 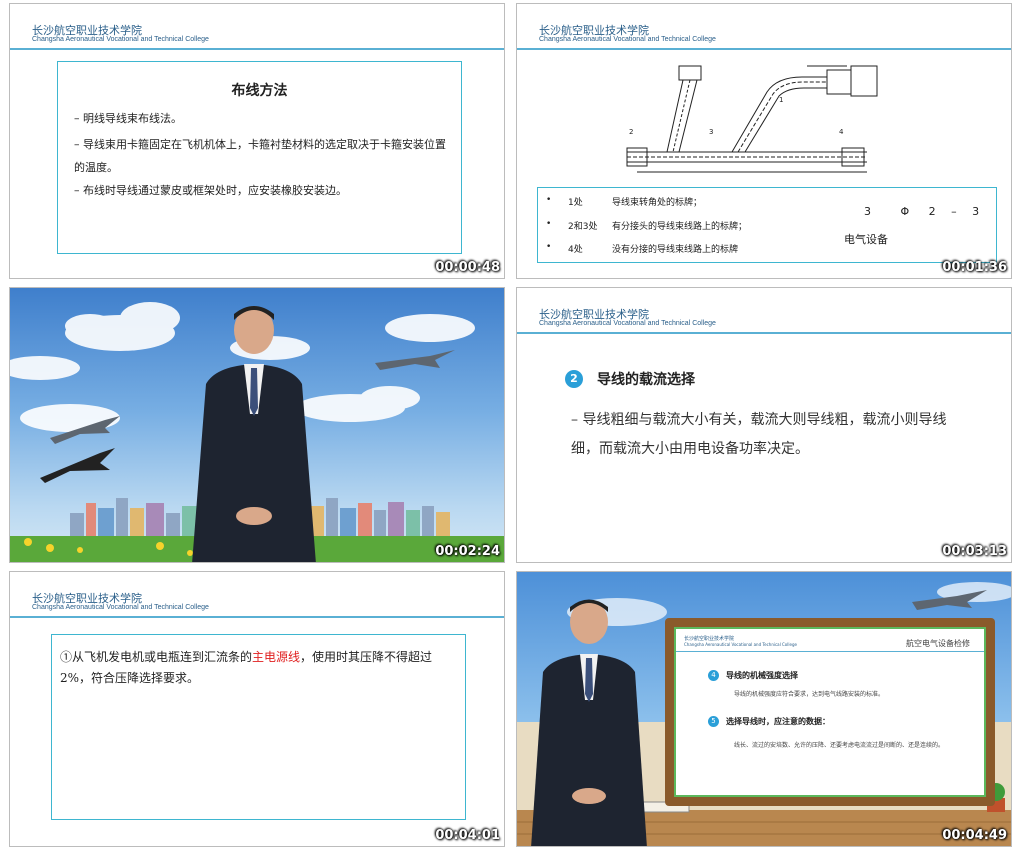 I want to click on board-title: 航空电气设备检修, so click(x=938, y=643).